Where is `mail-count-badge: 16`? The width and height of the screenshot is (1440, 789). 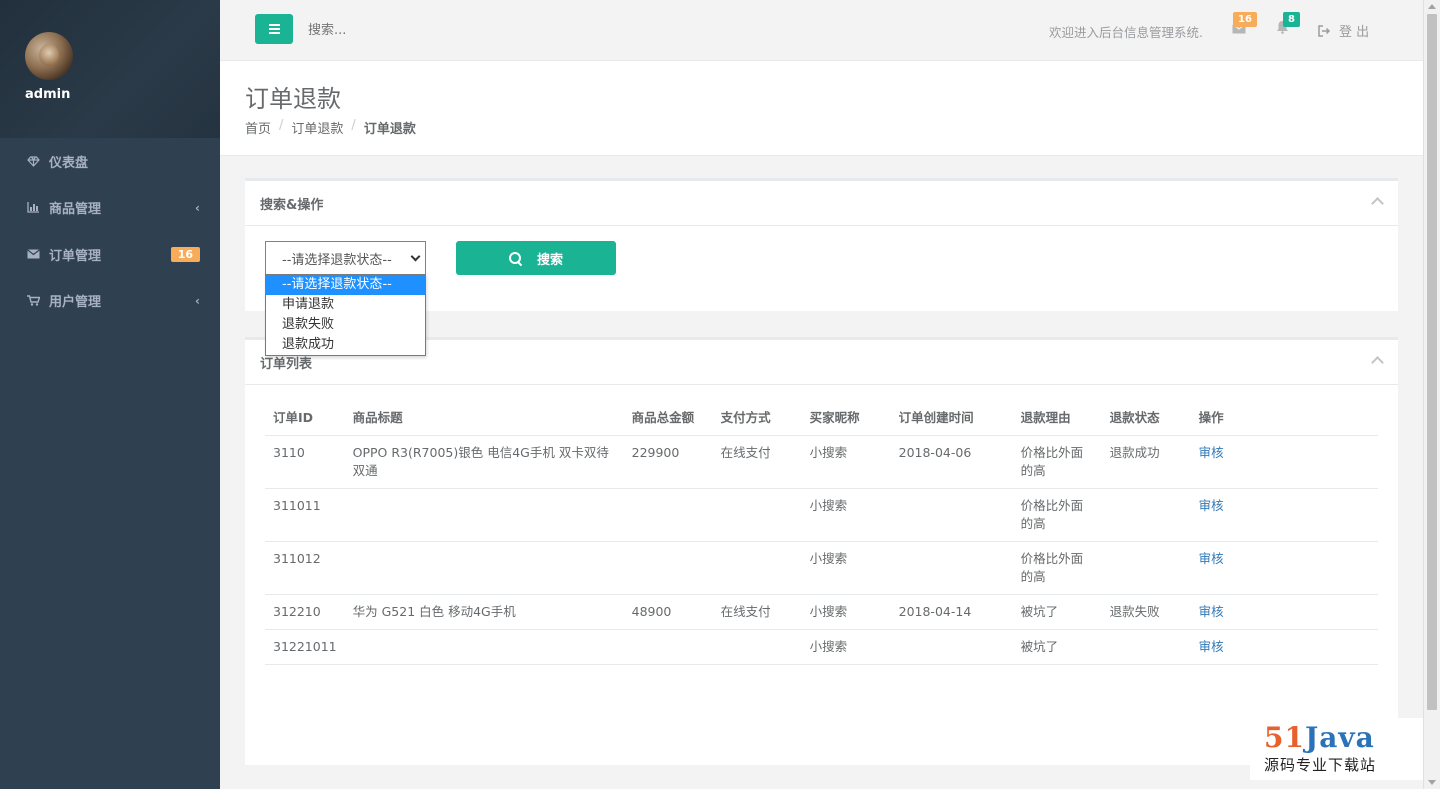
mail-count-badge: 16 is located at coordinates (1245, 19).